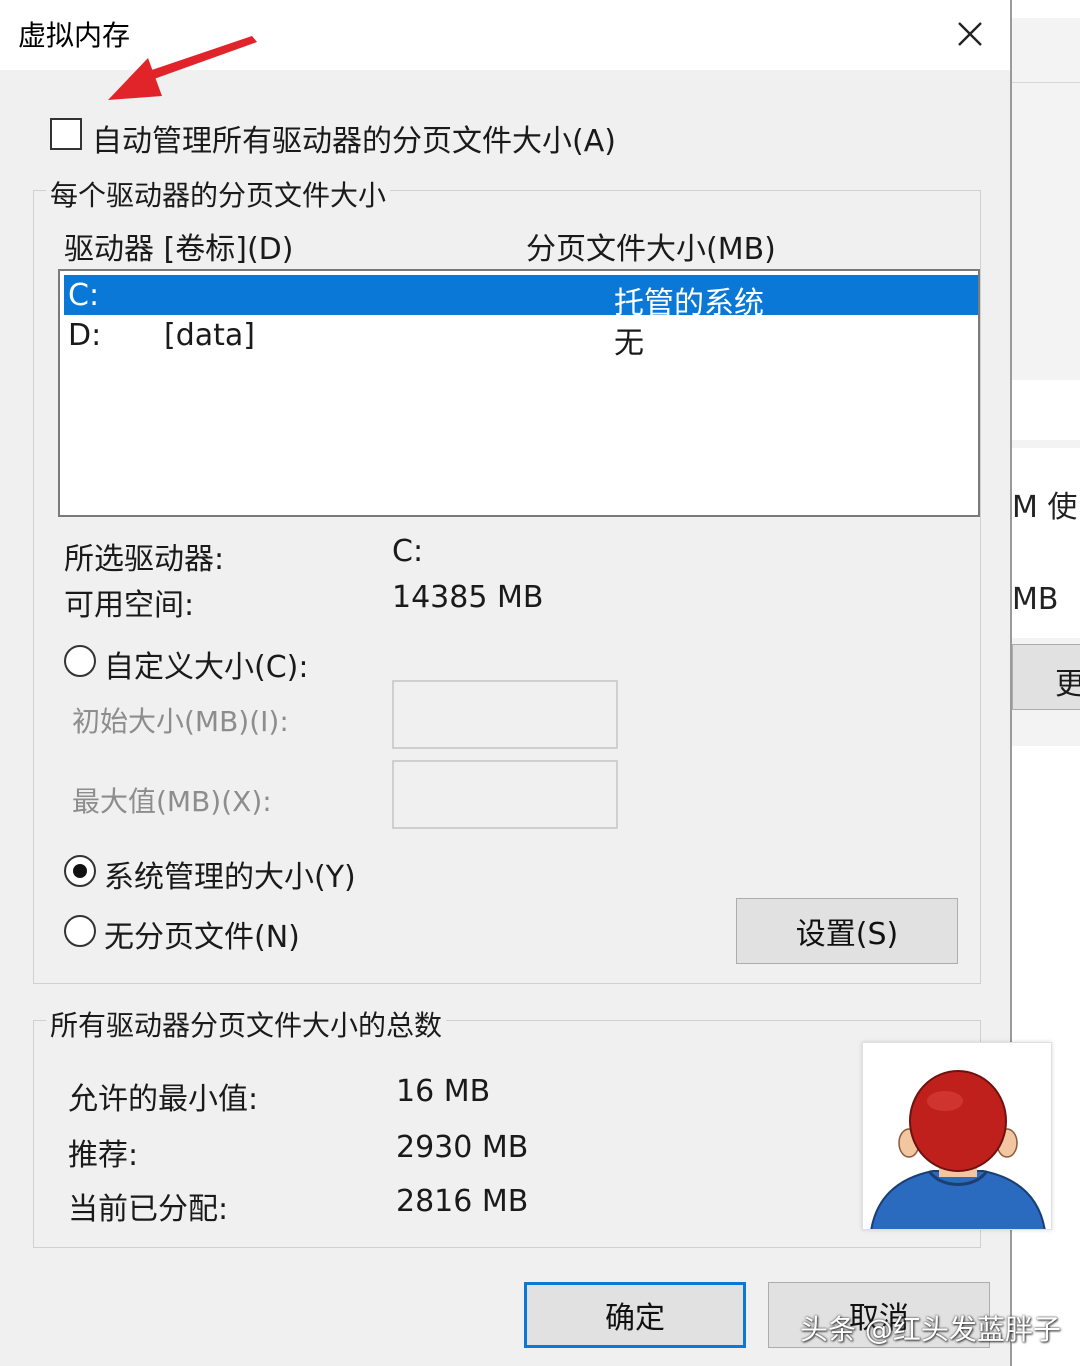 The height and width of the screenshot is (1366, 1080). I want to click on drive-letter: D:, so click(85, 335).